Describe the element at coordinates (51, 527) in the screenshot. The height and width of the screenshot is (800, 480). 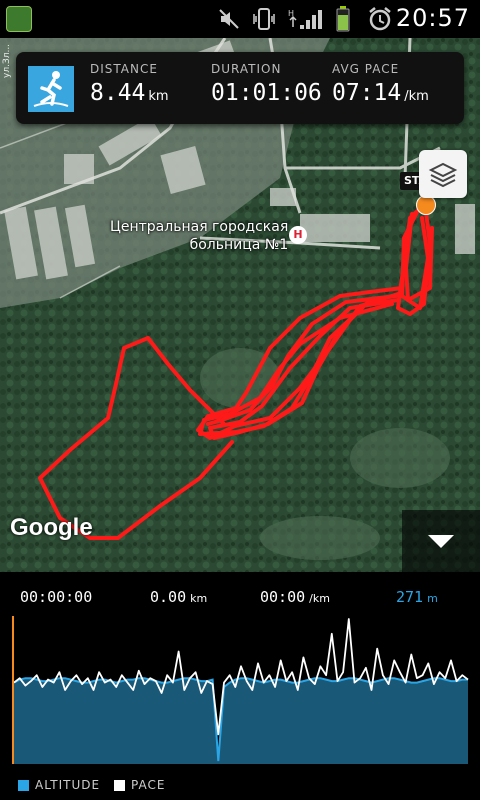
I see `google-attribution: Google` at that location.